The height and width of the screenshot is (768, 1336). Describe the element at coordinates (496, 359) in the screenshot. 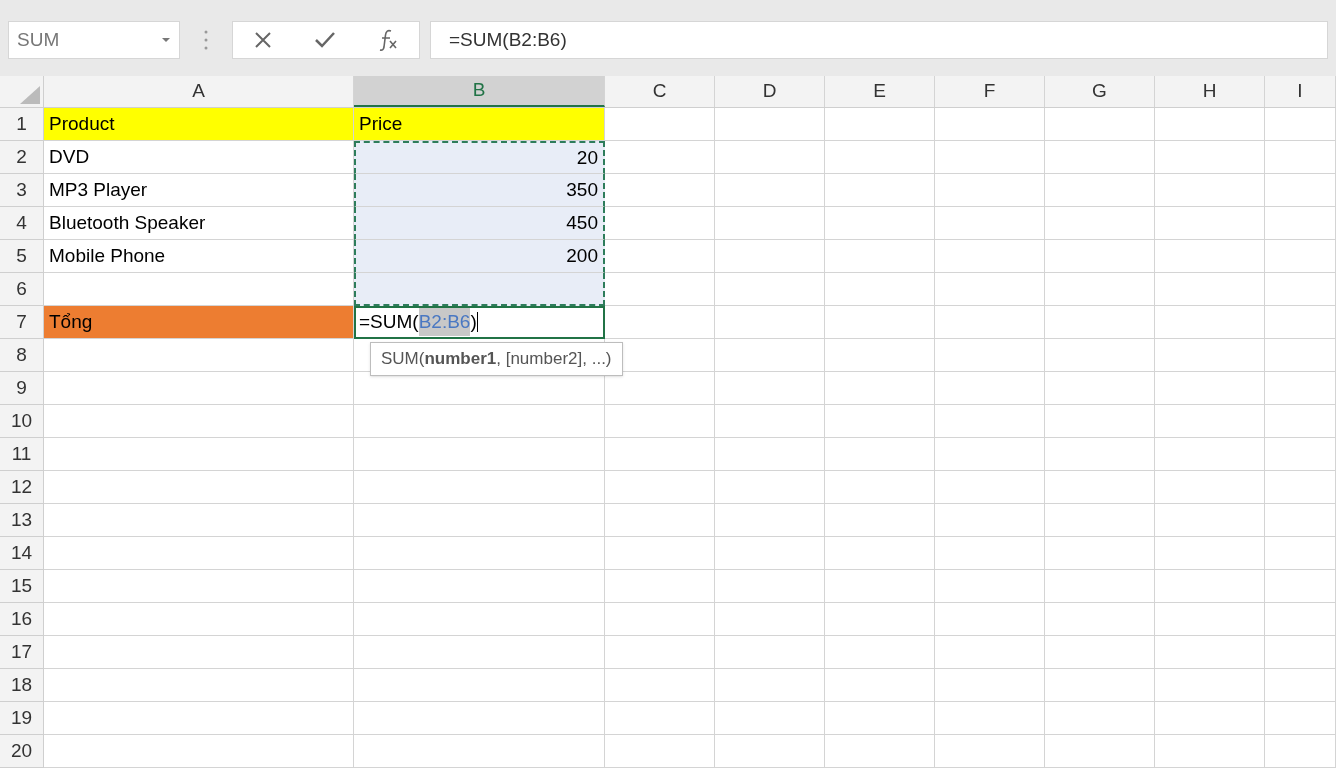

I see `function-tooltip: SUM(number1, [number2], ...)` at that location.